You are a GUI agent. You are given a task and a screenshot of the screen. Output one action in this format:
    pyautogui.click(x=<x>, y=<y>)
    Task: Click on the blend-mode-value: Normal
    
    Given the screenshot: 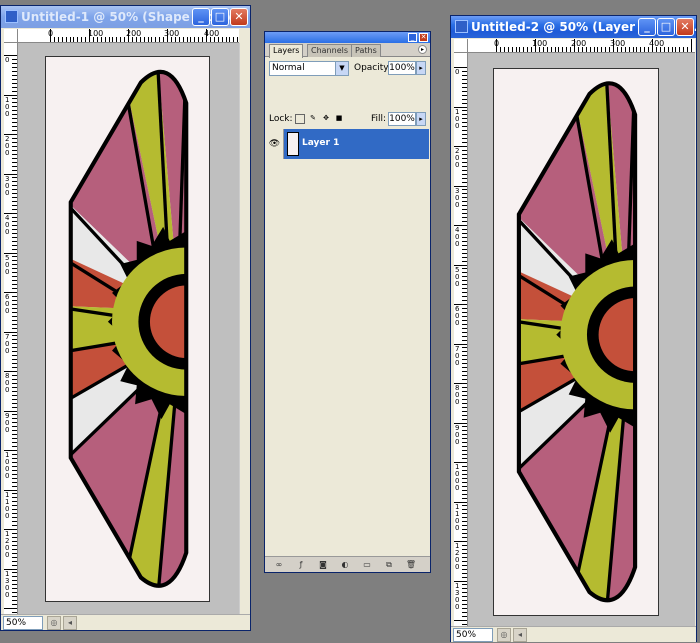 What is the action you would take?
    pyautogui.click(x=288, y=68)
    